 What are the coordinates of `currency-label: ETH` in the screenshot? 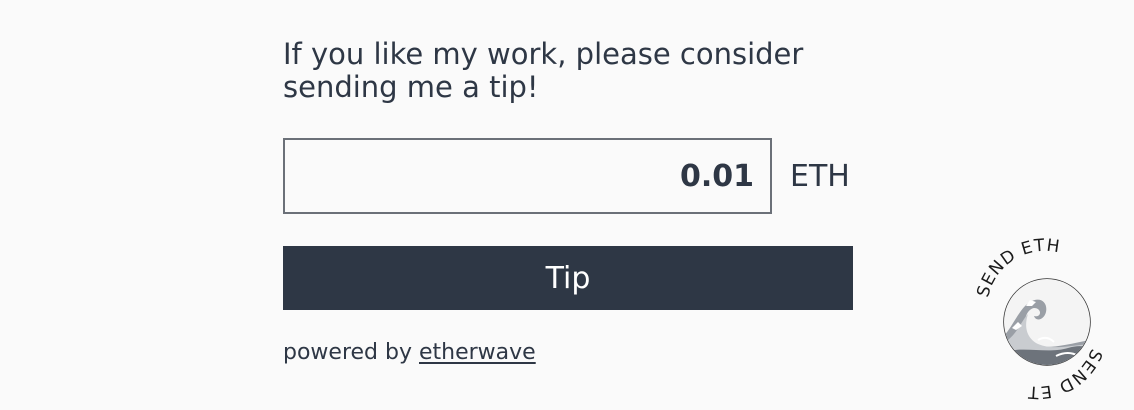 It's located at (820, 176).